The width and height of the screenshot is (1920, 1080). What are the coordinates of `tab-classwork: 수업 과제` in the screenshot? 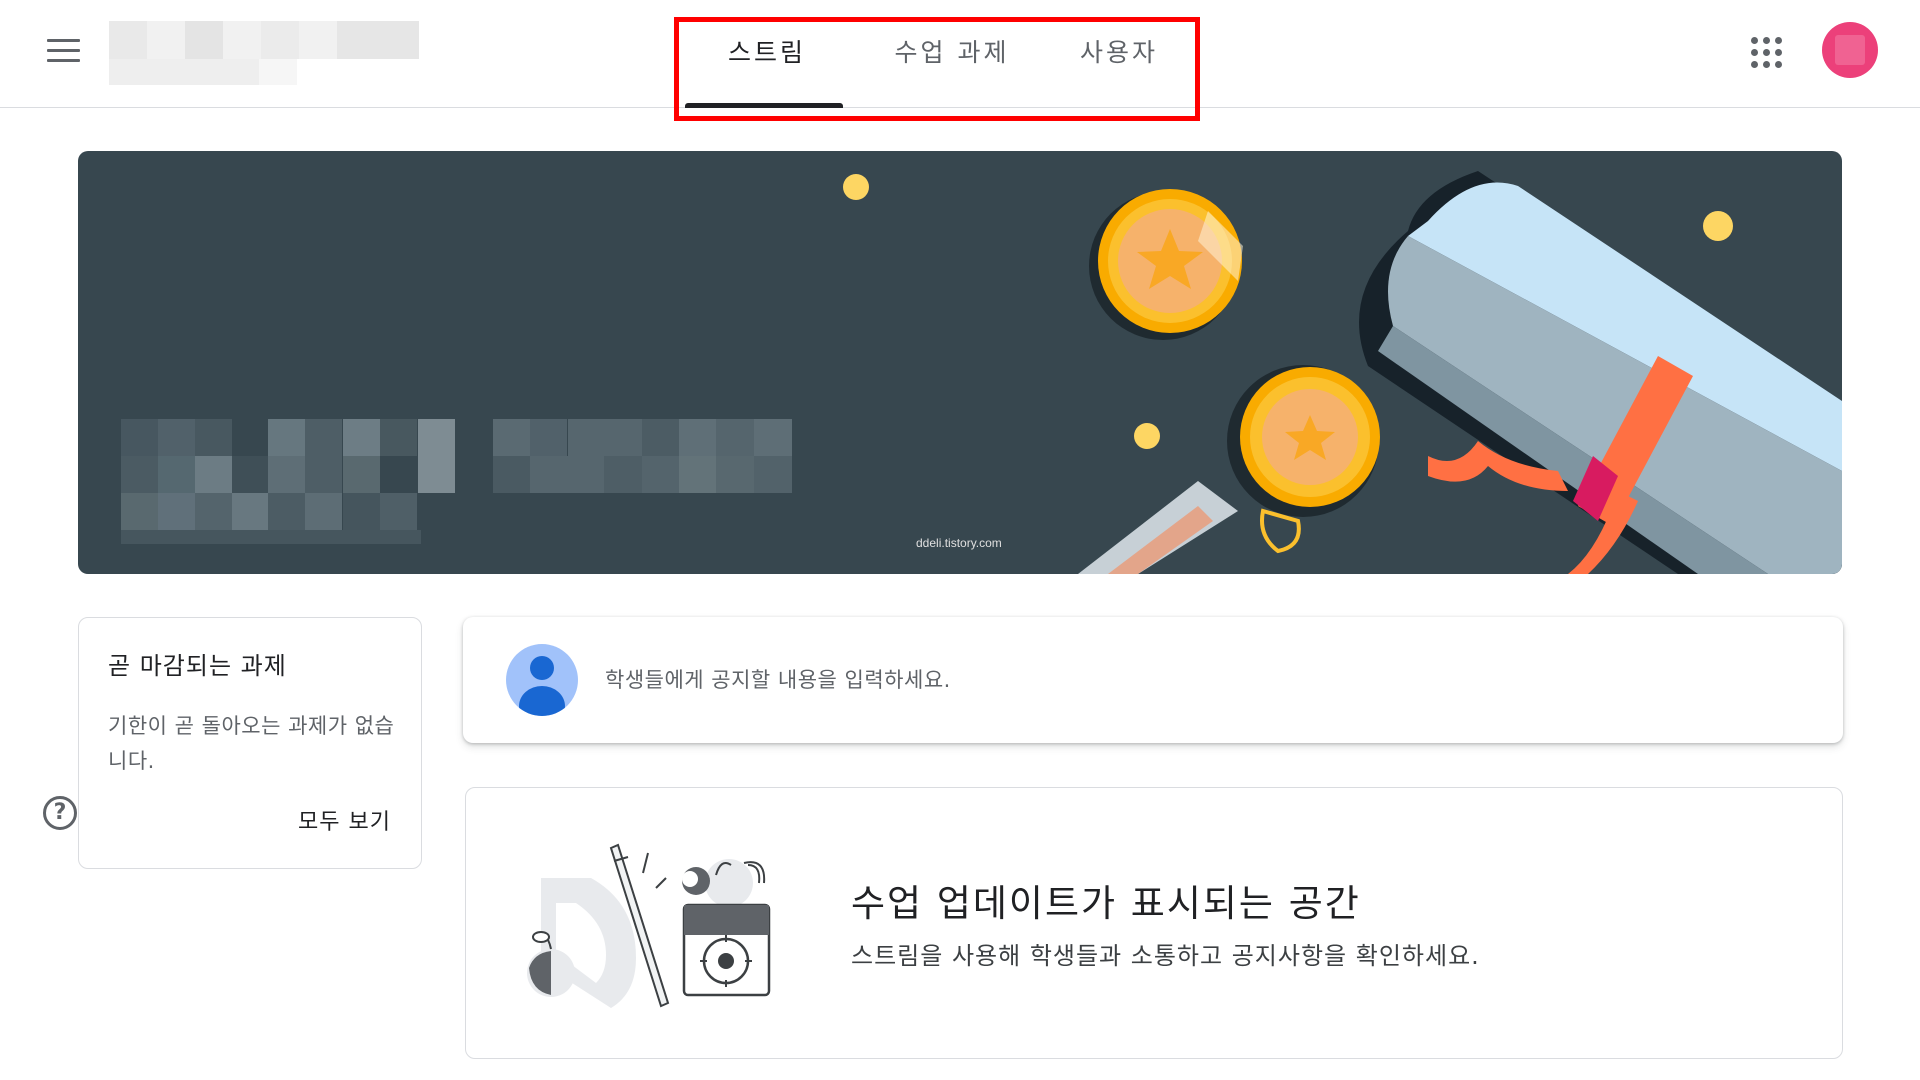 It's located at (952, 71).